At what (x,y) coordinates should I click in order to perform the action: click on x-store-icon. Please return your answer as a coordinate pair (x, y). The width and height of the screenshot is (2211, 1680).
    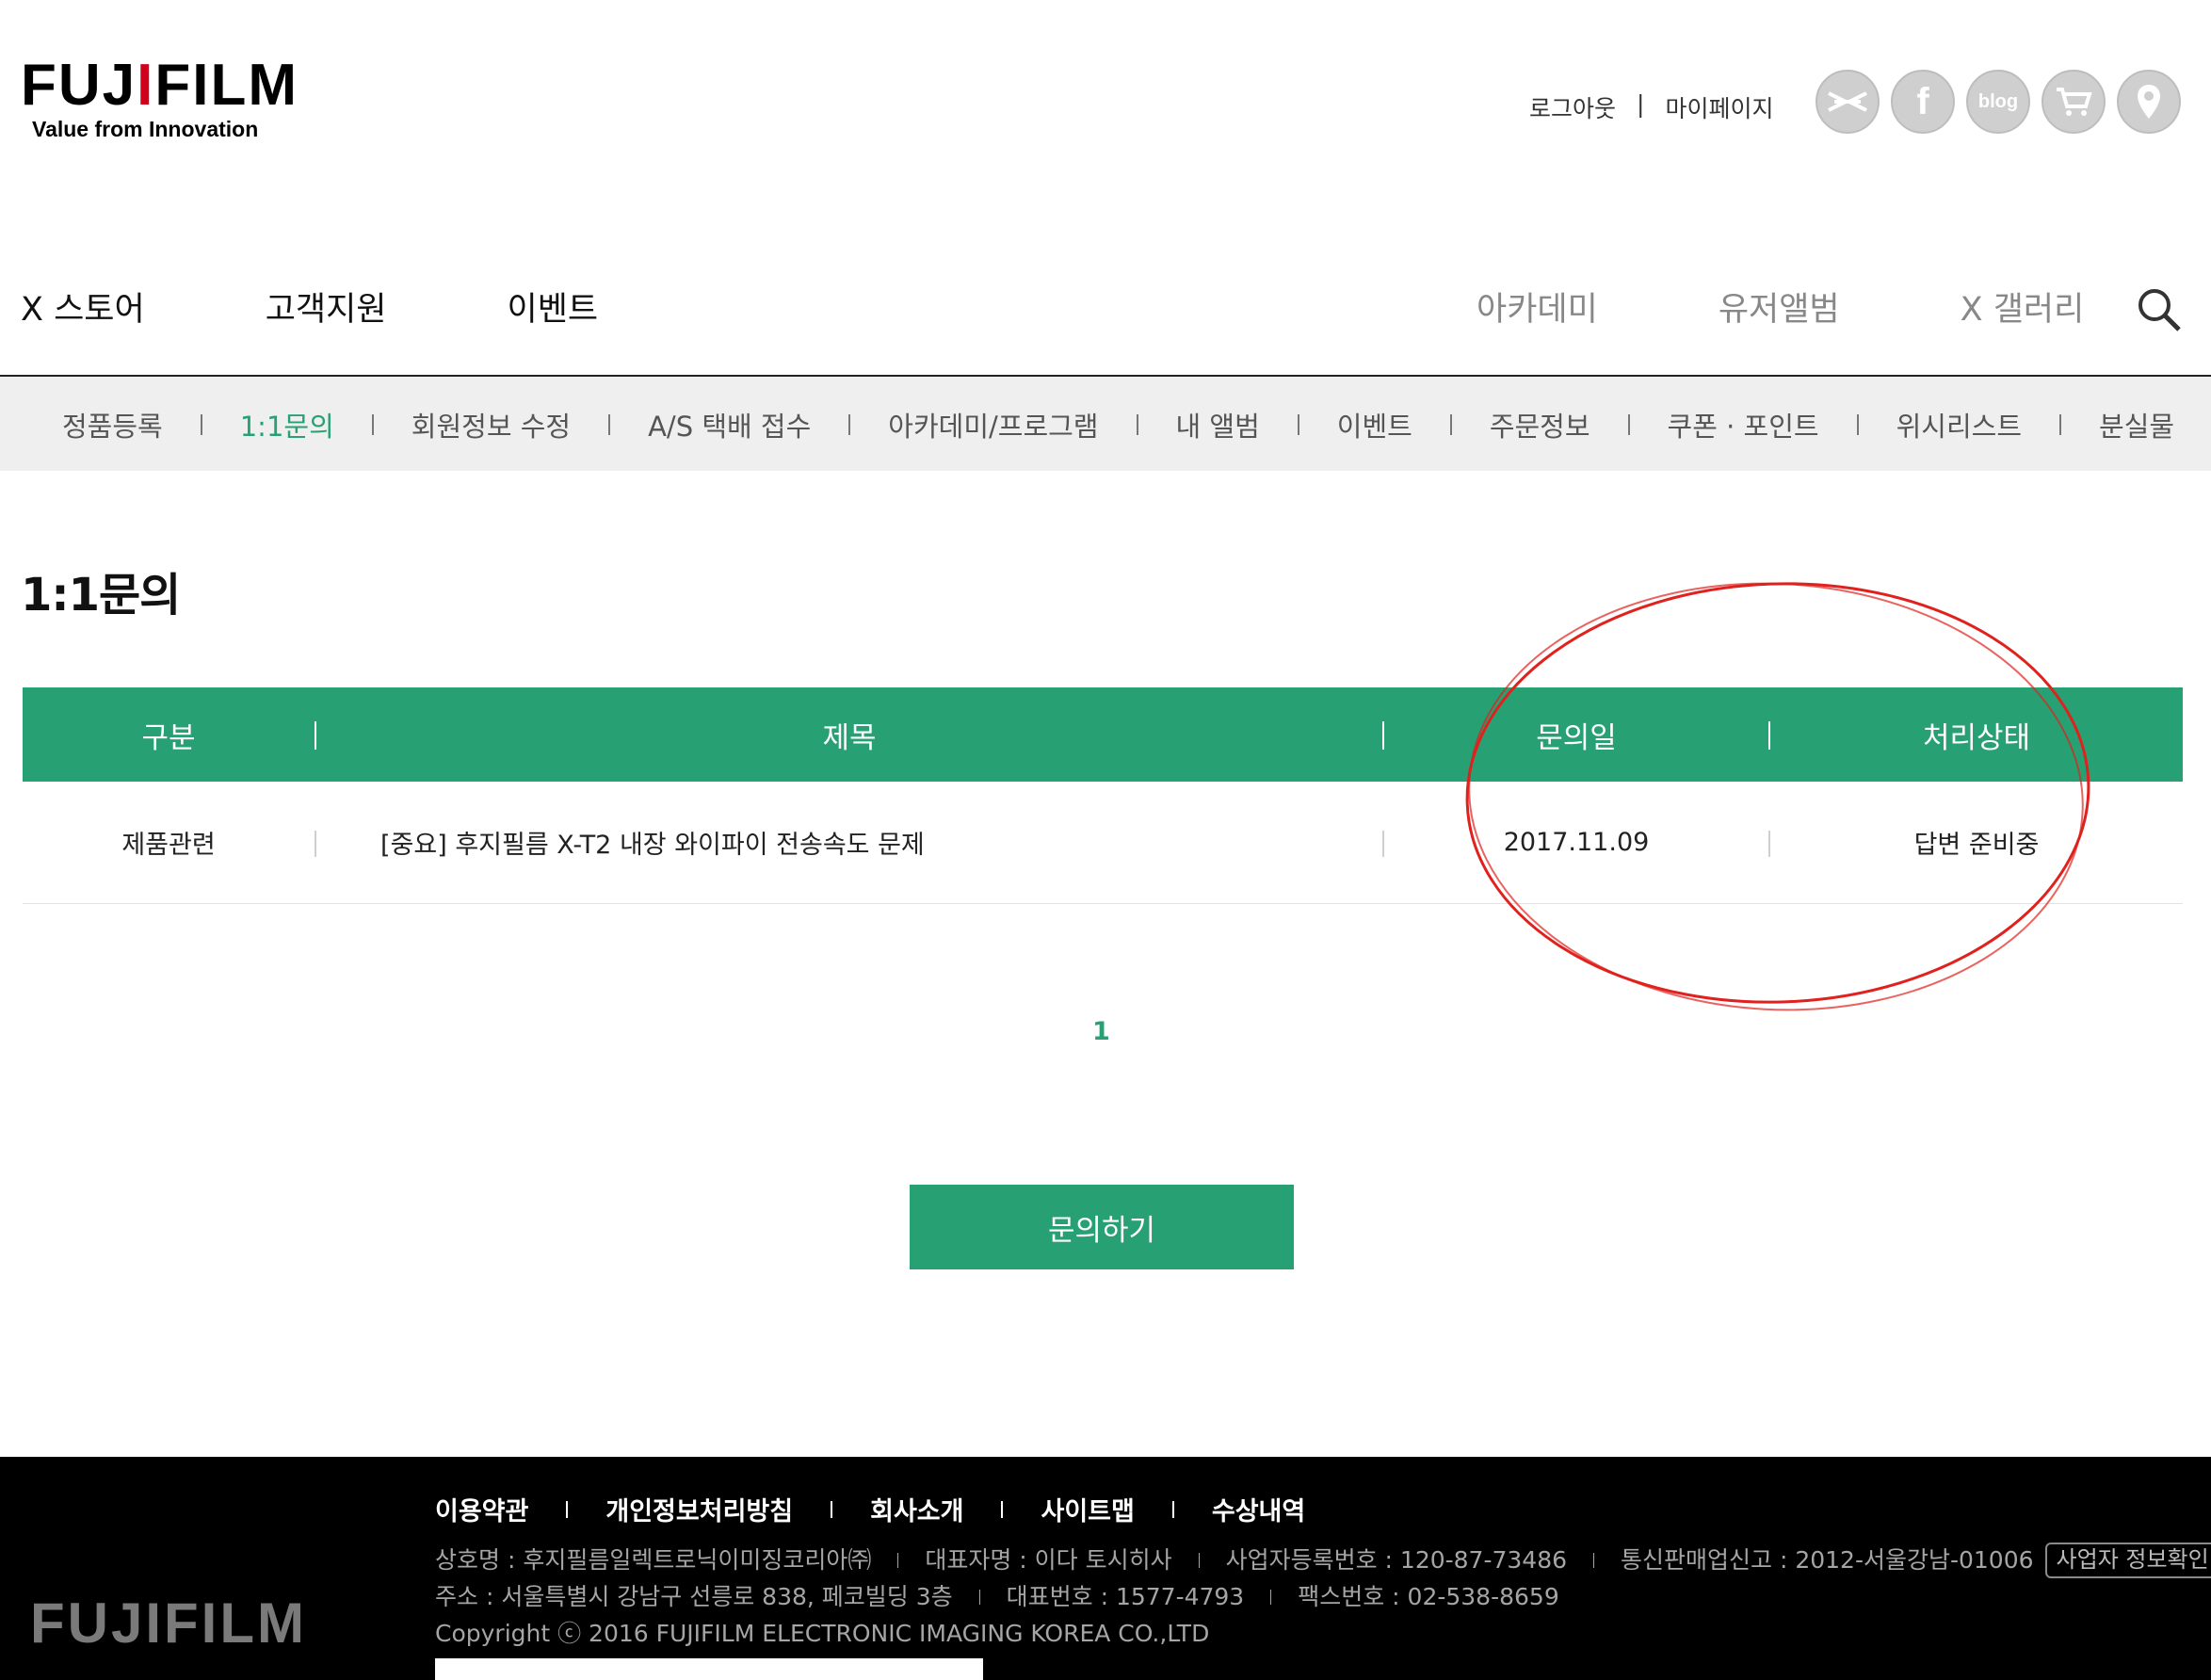
    Looking at the image, I should click on (1848, 102).